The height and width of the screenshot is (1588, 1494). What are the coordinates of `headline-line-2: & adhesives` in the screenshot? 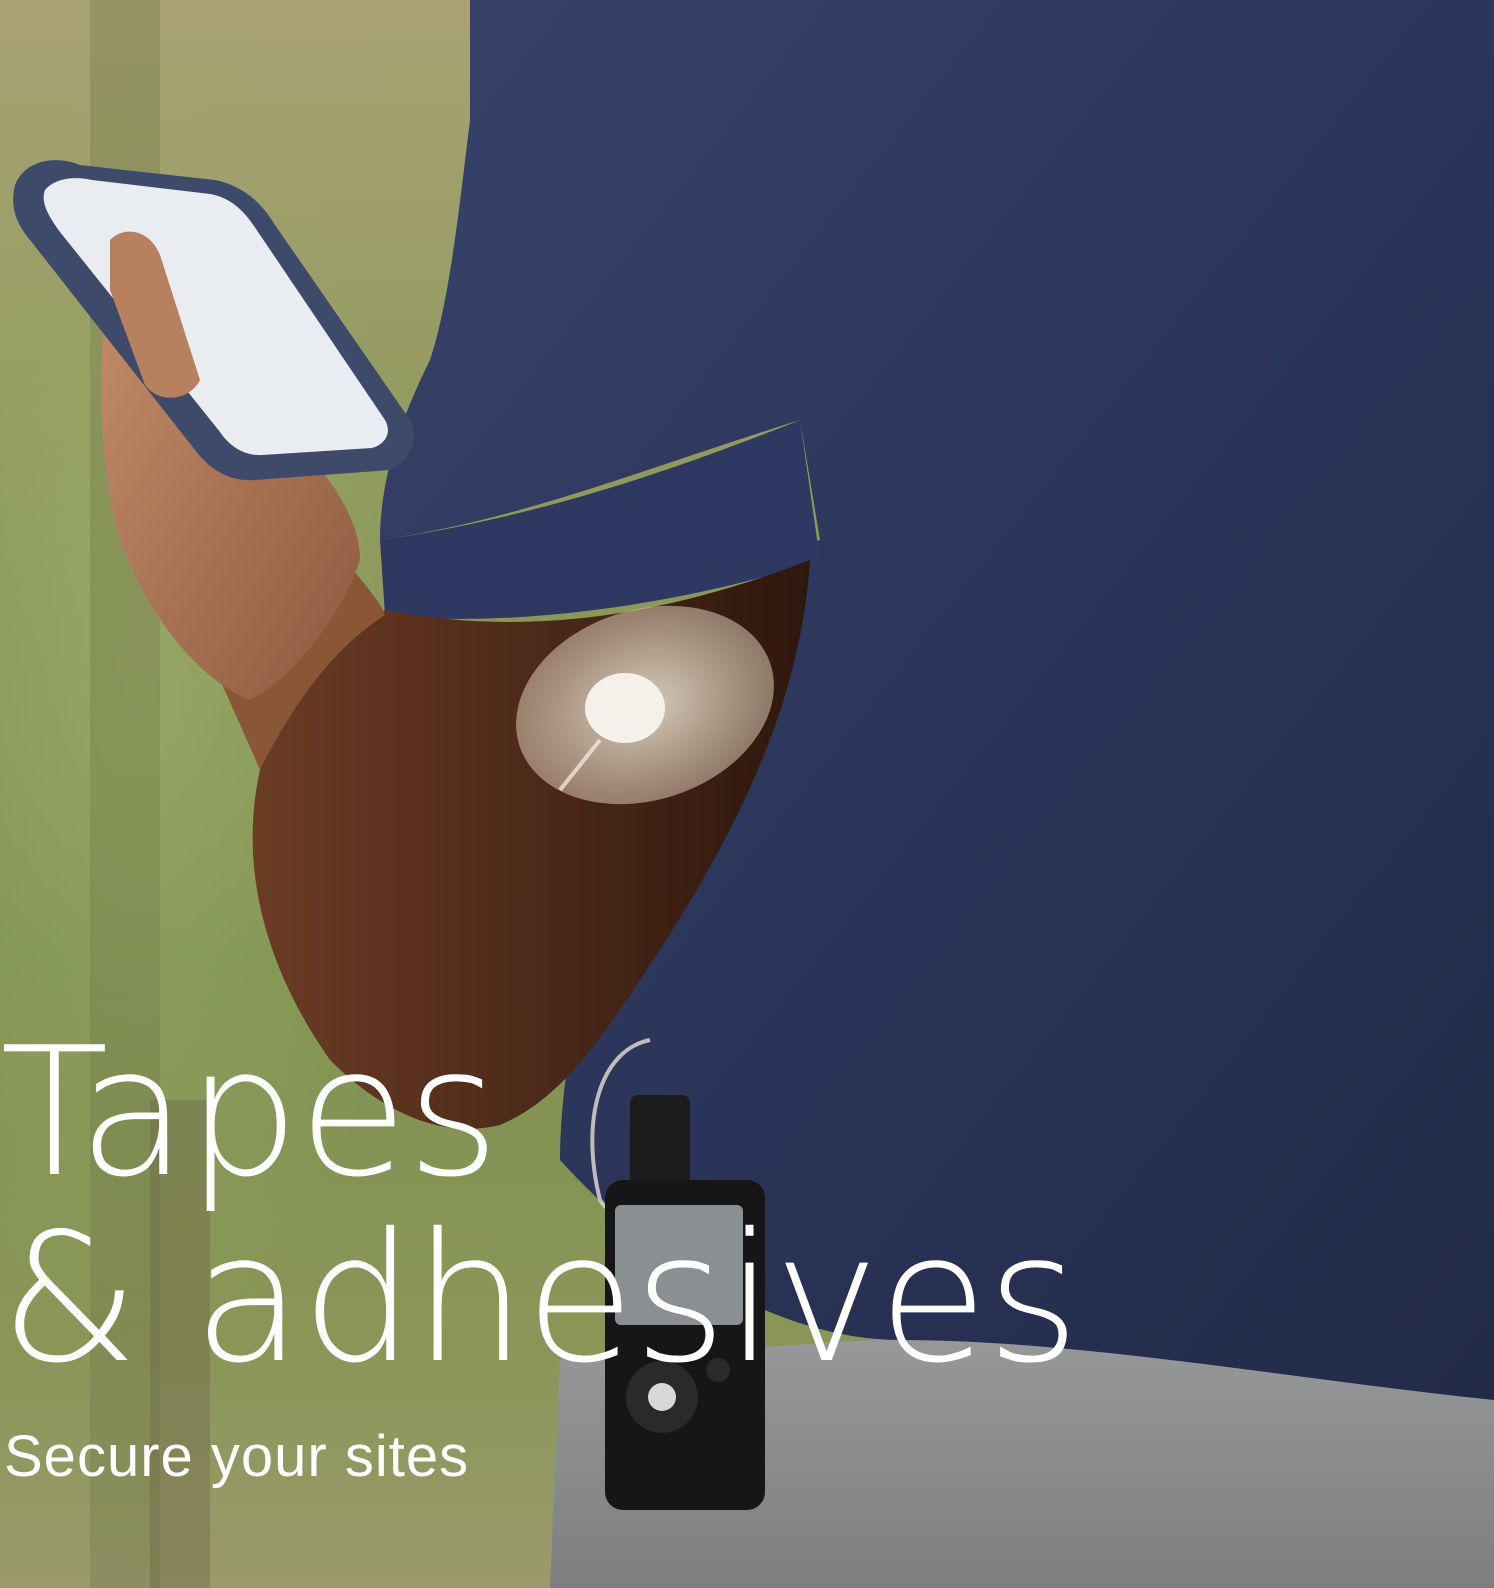 It's located at (540, 1298).